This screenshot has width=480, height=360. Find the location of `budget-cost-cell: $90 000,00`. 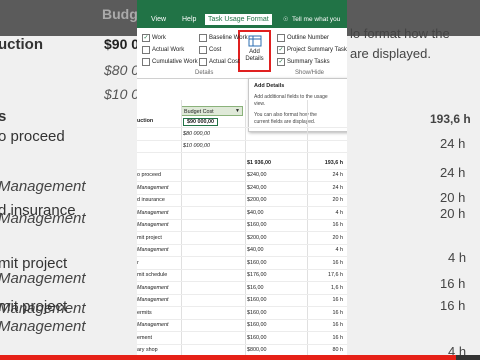

budget-cost-cell: $90 000,00 is located at coordinates (200, 122).